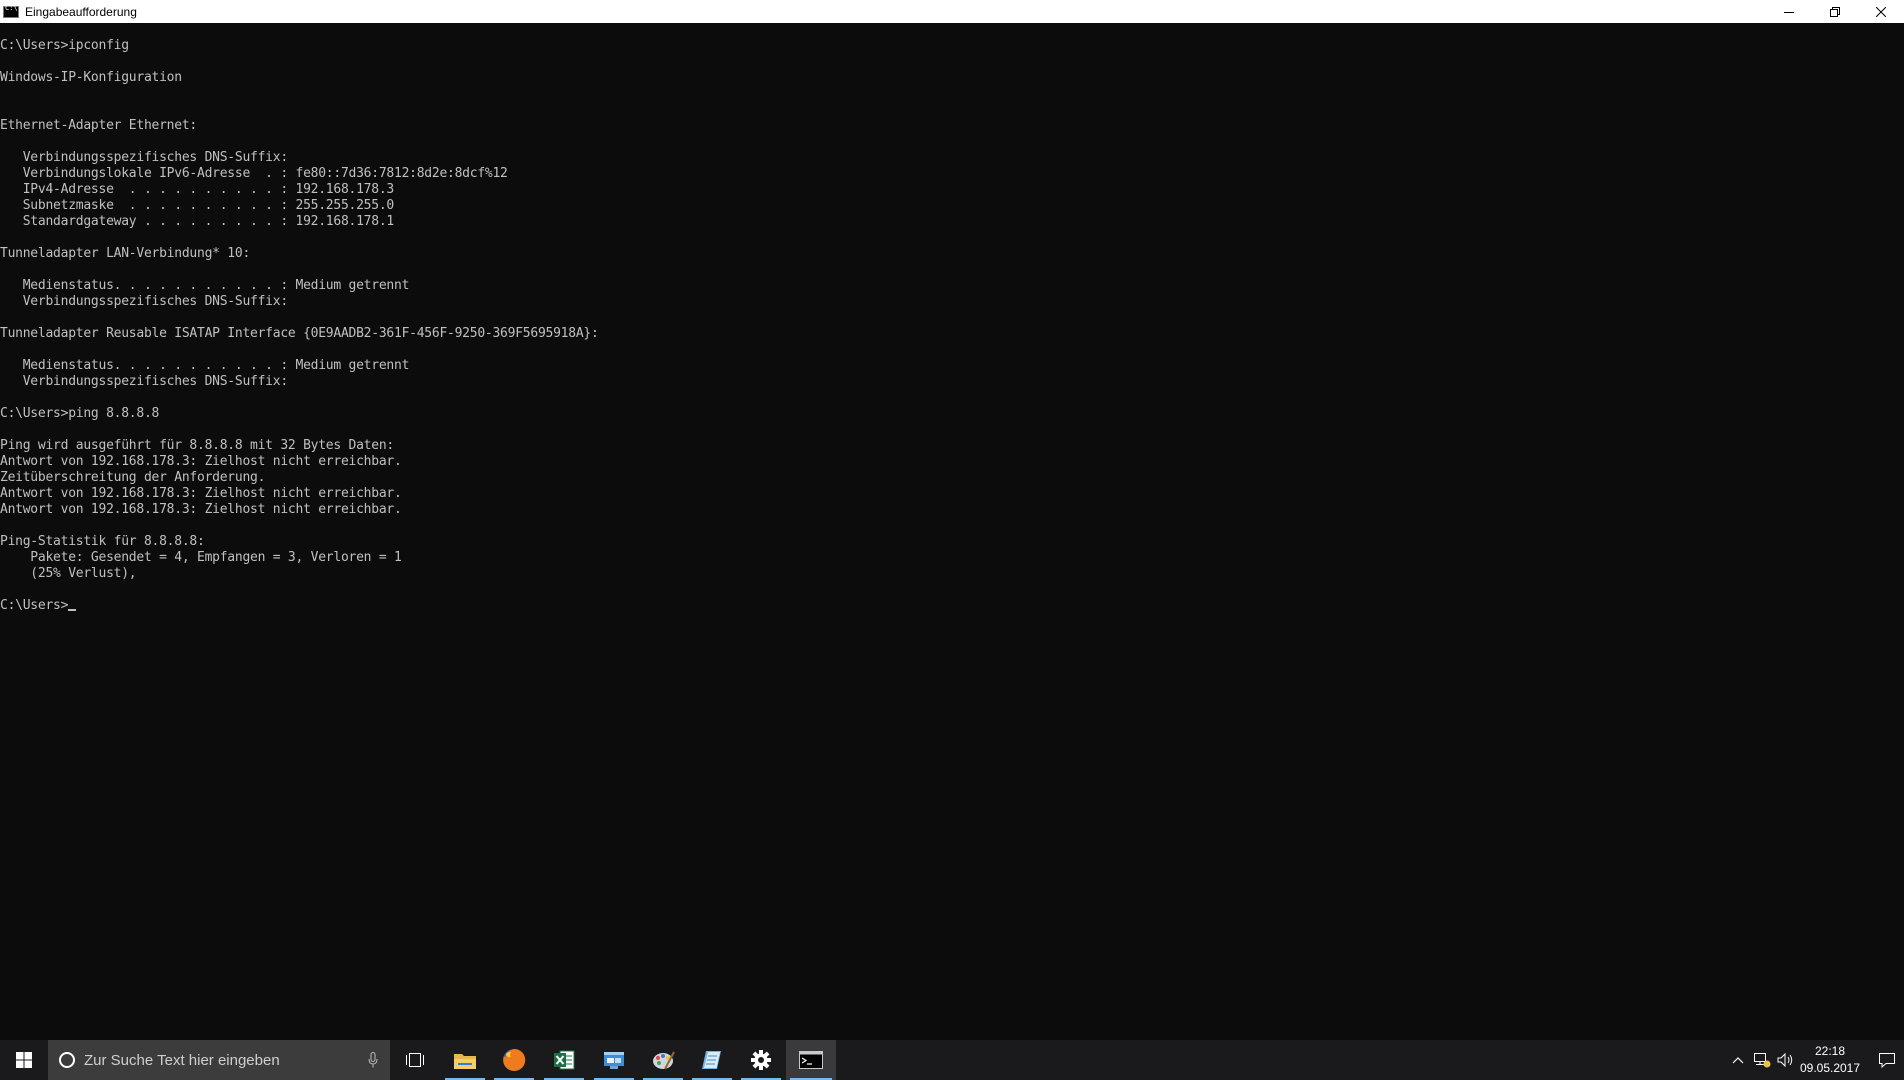 The image size is (1904, 1080). I want to click on gear-icon, so click(761, 1060).